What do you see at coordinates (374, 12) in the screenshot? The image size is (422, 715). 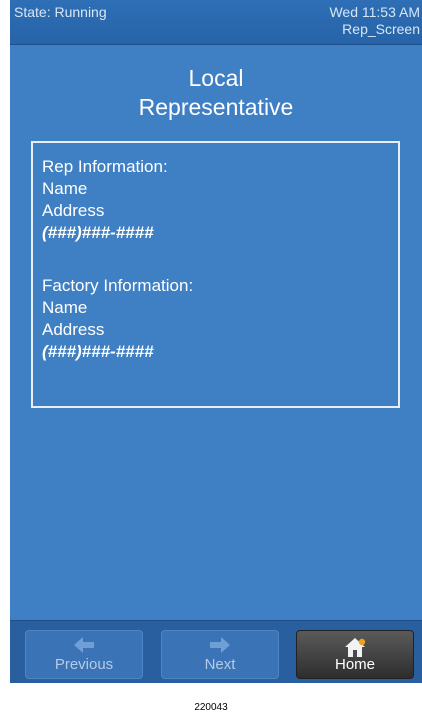 I see `datetime: Wed 11:53 AM` at bounding box center [374, 12].